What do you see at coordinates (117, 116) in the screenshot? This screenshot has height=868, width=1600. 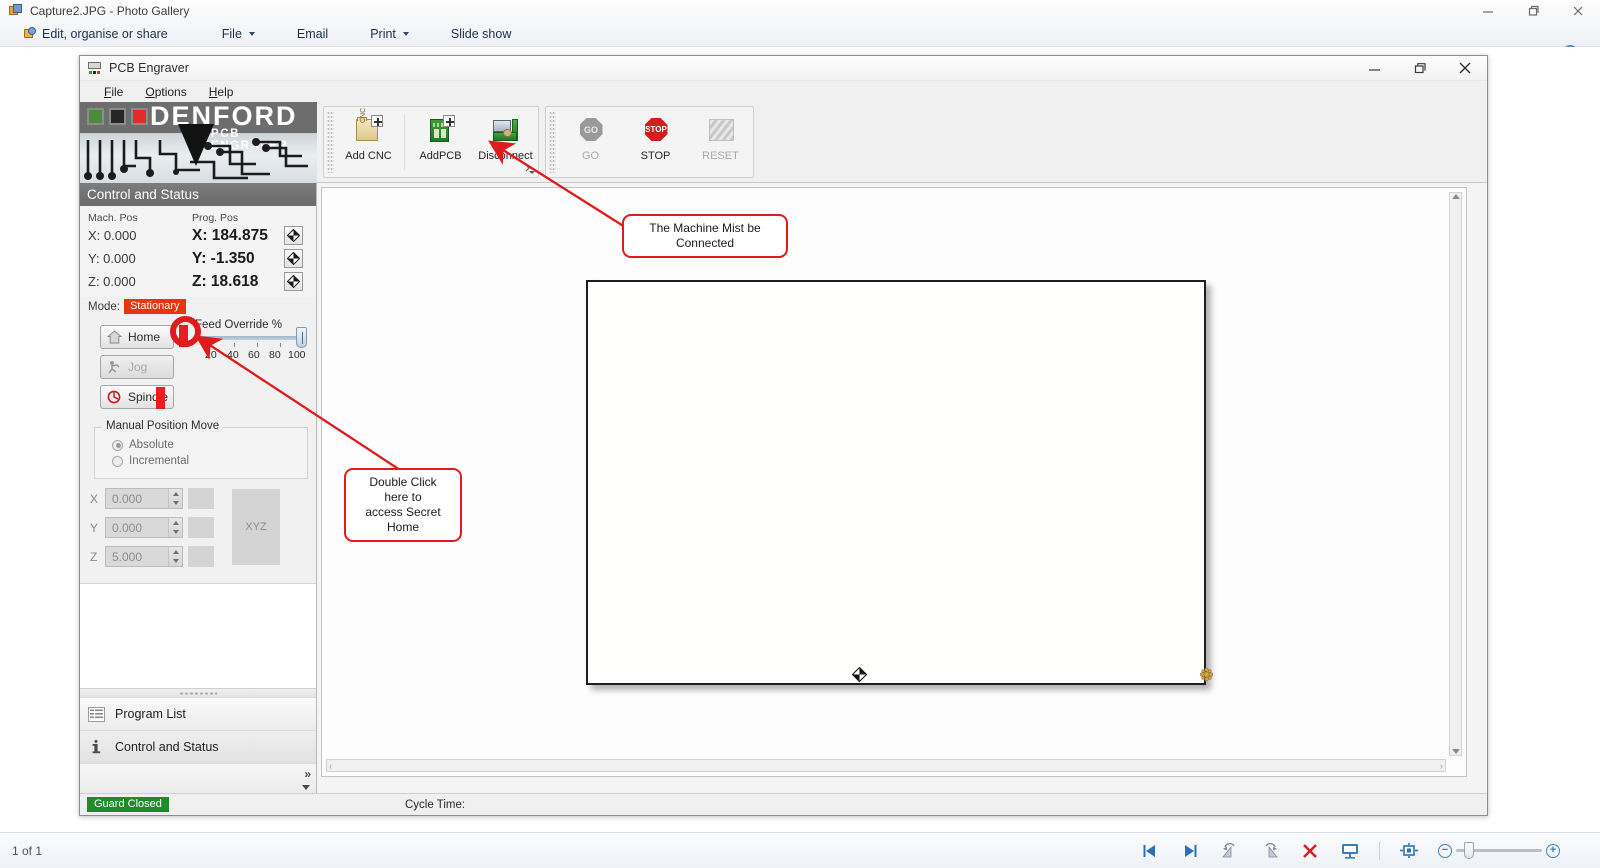 I see `logo-square-black` at bounding box center [117, 116].